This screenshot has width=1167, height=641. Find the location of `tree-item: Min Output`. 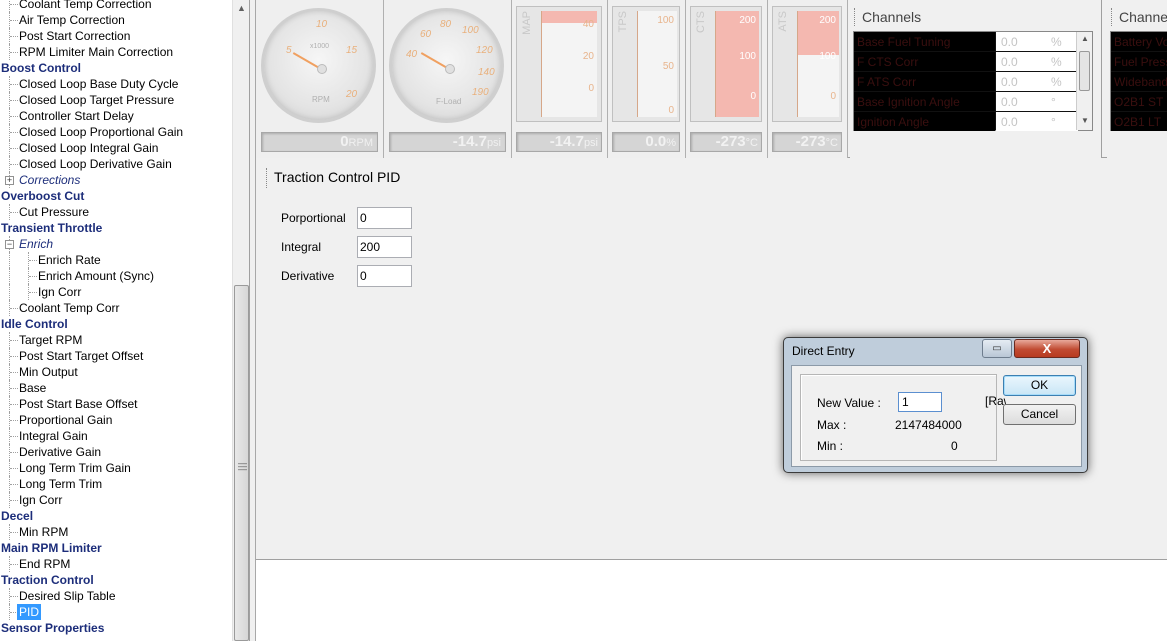

tree-item: Min Output is located at coordinates (116, 372).